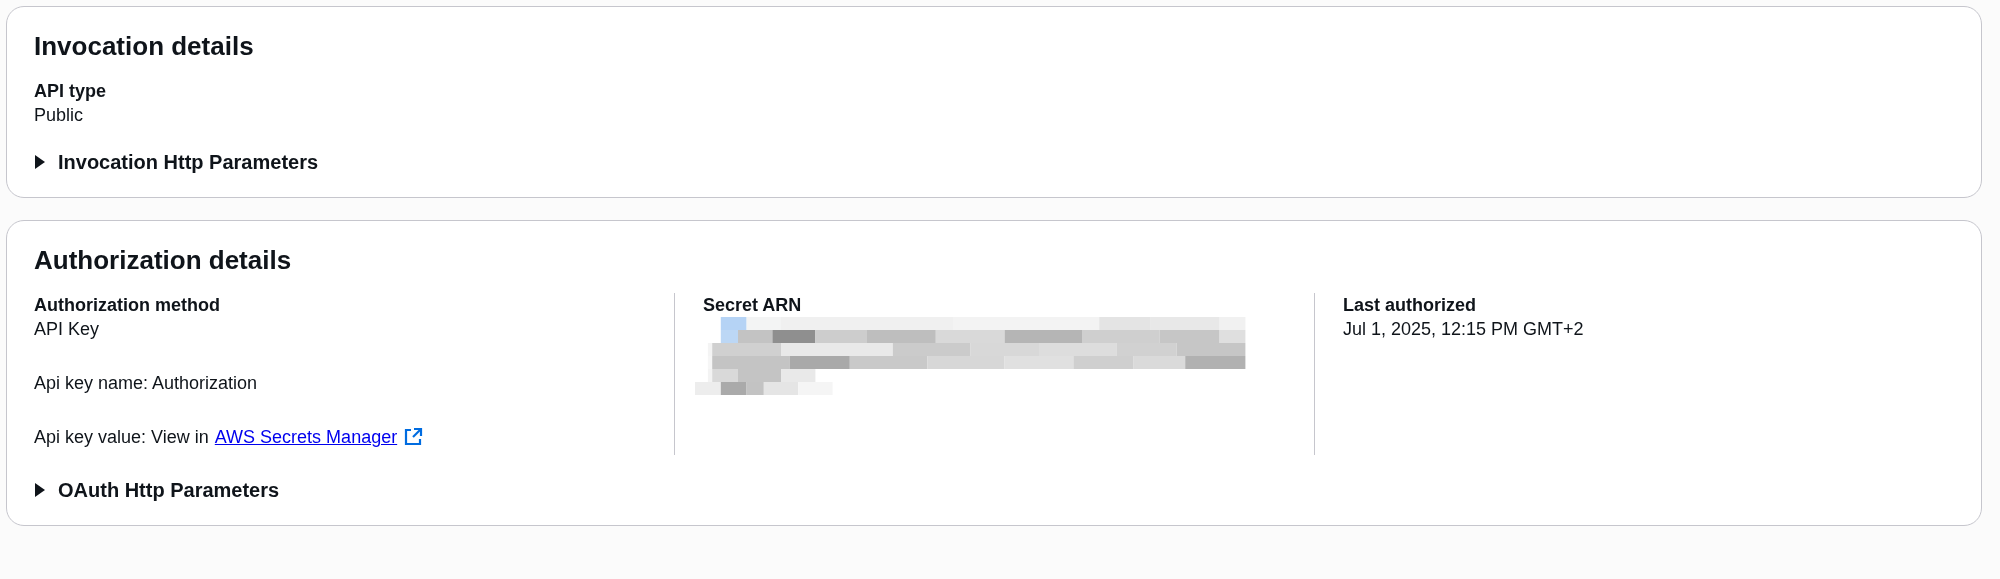 The height and width of the screenshot is (579, 2000). What do you see at coordinates (127, 305) in the screenshot?
I see `field-label: Authorization method` at bounding box center [127, 305].